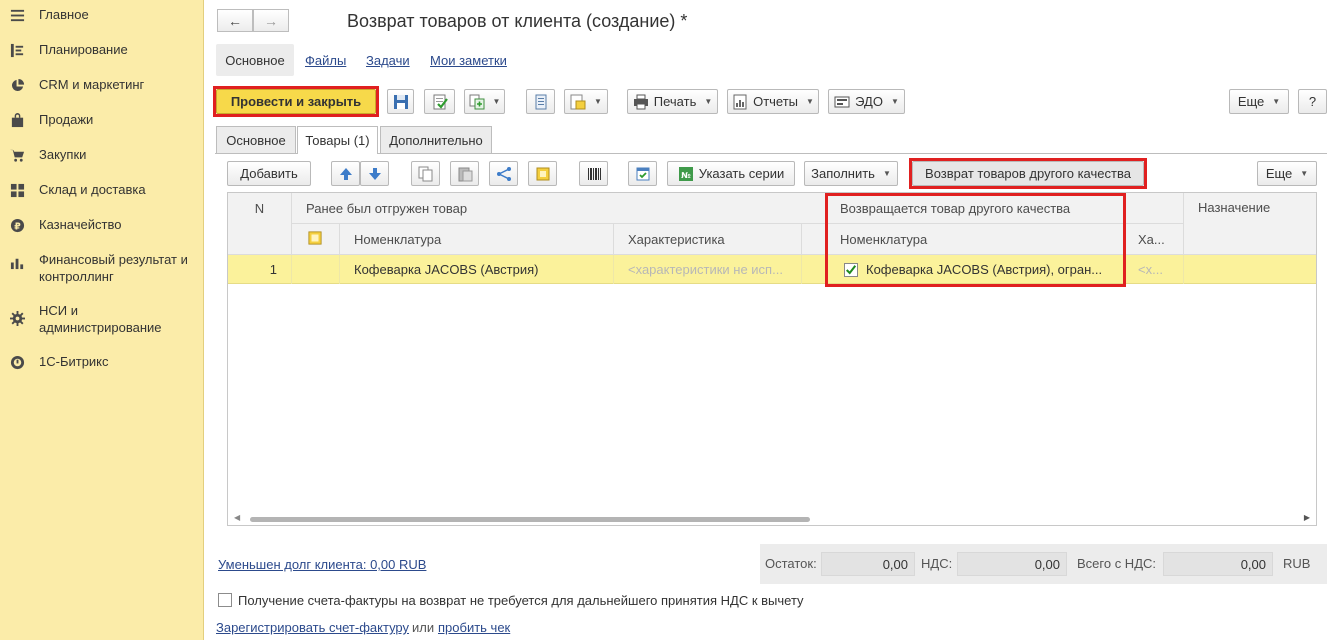  I want to click on edo-icon, so click(842, 102).